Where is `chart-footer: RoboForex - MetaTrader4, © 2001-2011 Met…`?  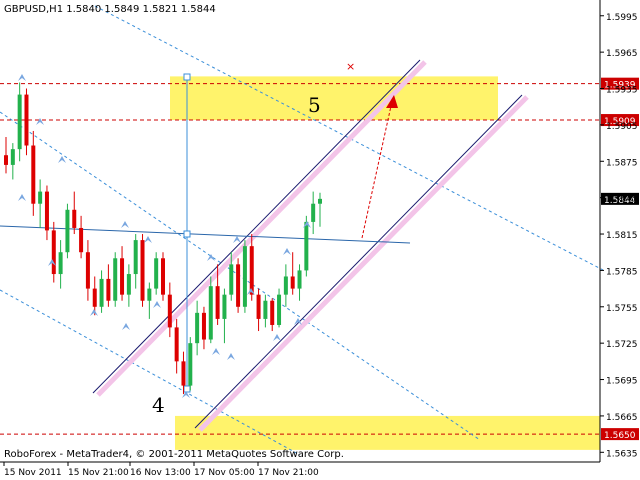 chart-footer: RoboForex - MetaTrader4, © 2001-2011 Met… is located at coordinates (174, 454).